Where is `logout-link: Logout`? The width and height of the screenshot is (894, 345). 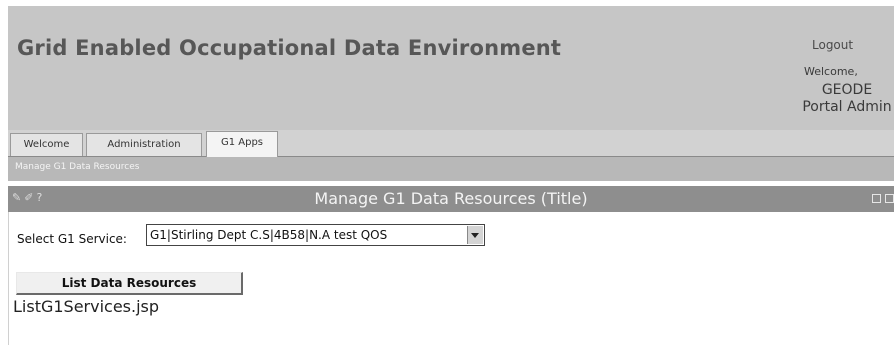
logout-link: Logout is located at coordinates (832, 45).